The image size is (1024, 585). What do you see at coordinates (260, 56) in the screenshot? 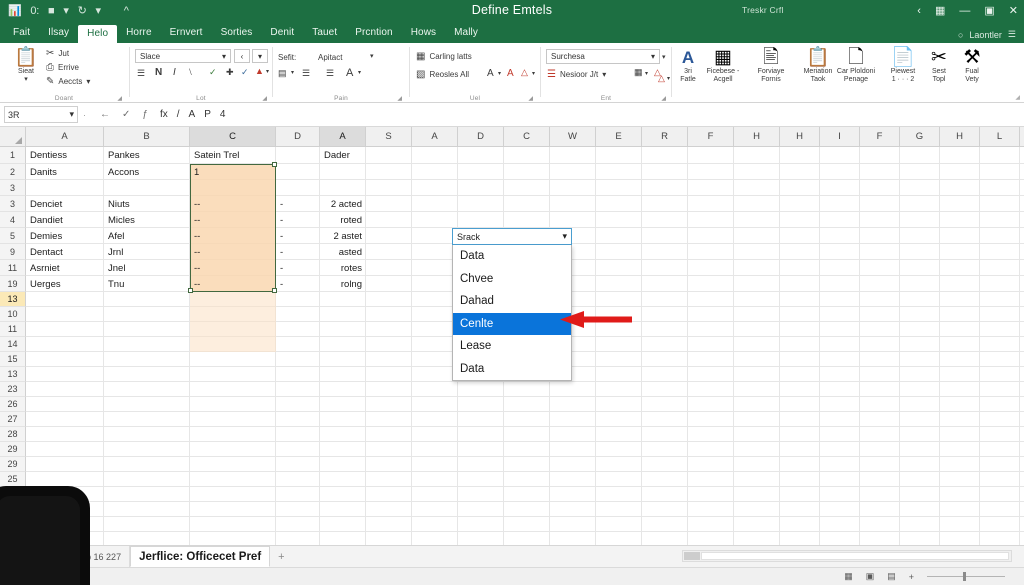
I see `font-size-combo: ▾` at bounding box center [260, 56].